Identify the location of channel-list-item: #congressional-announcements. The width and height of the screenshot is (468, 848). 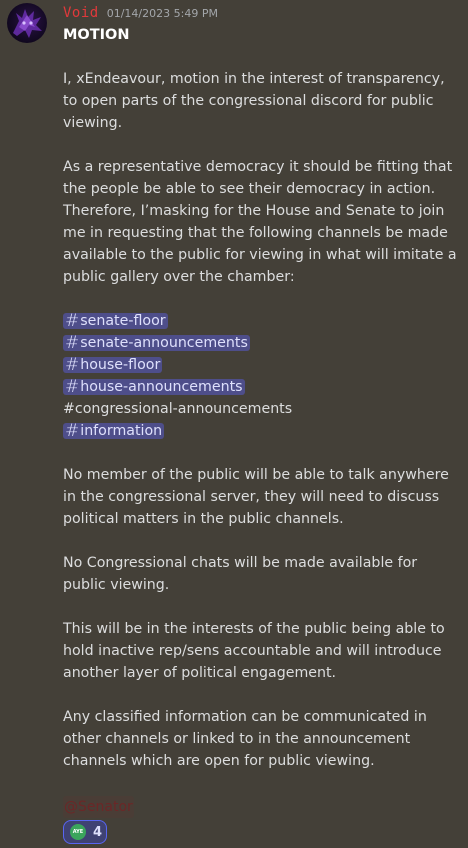
(260, 409).